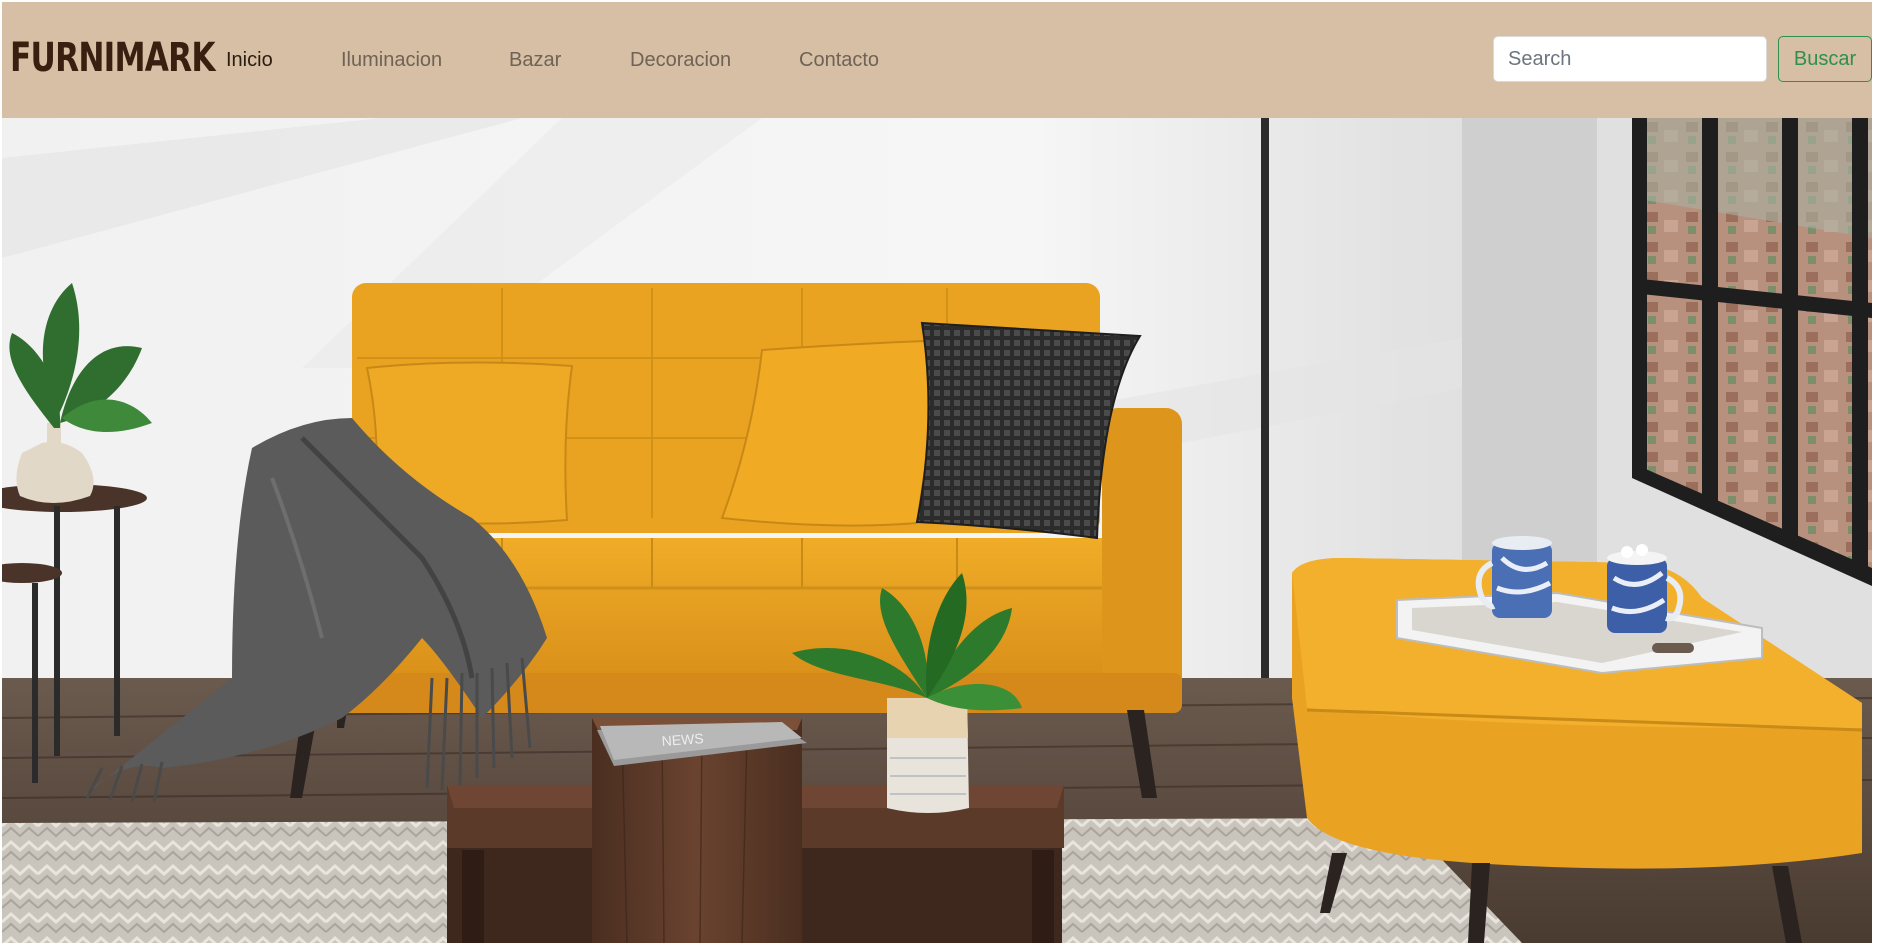 This screenshot has width=1877, height=943. Describe the element at coordinates (391, 60) in the screenshot. I see `nav-link-iluminacion: Iluminacion` at that location.